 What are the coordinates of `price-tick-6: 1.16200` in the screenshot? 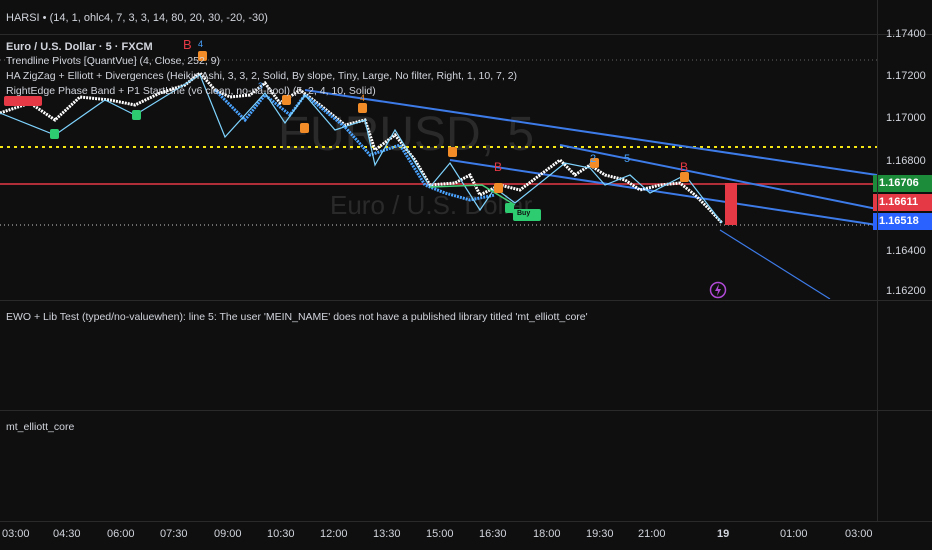 It's located at (906, 291).